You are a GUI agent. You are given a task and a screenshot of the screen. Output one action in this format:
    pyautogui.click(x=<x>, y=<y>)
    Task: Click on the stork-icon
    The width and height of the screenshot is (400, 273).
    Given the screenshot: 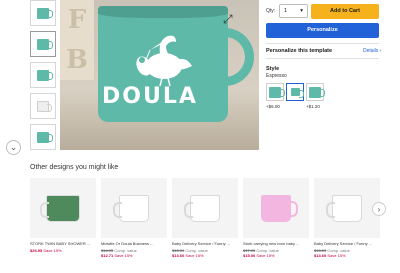 What is the action you would take?
    pyautogui.click(x=164, y=61)
    